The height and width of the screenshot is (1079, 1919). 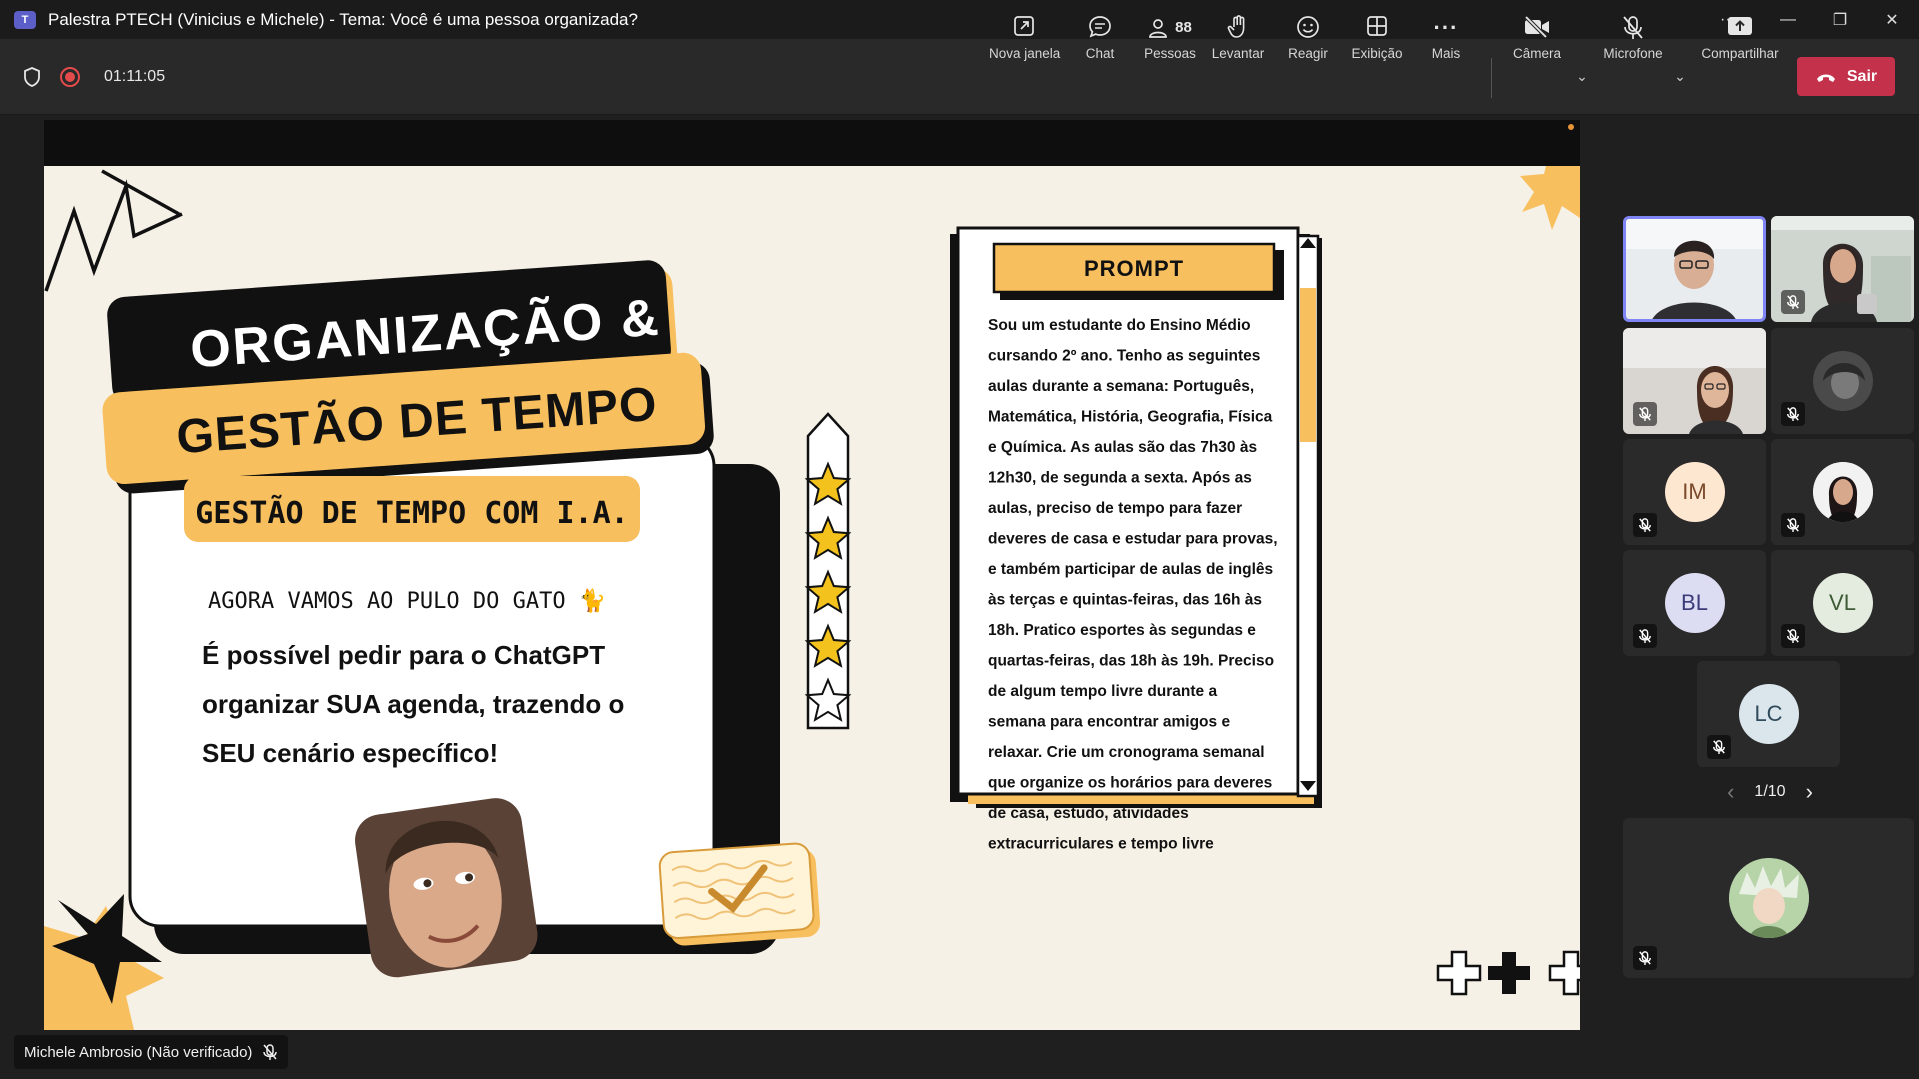 I want to click on document-scrollbar-thumb, so click(x=1308, y=365).